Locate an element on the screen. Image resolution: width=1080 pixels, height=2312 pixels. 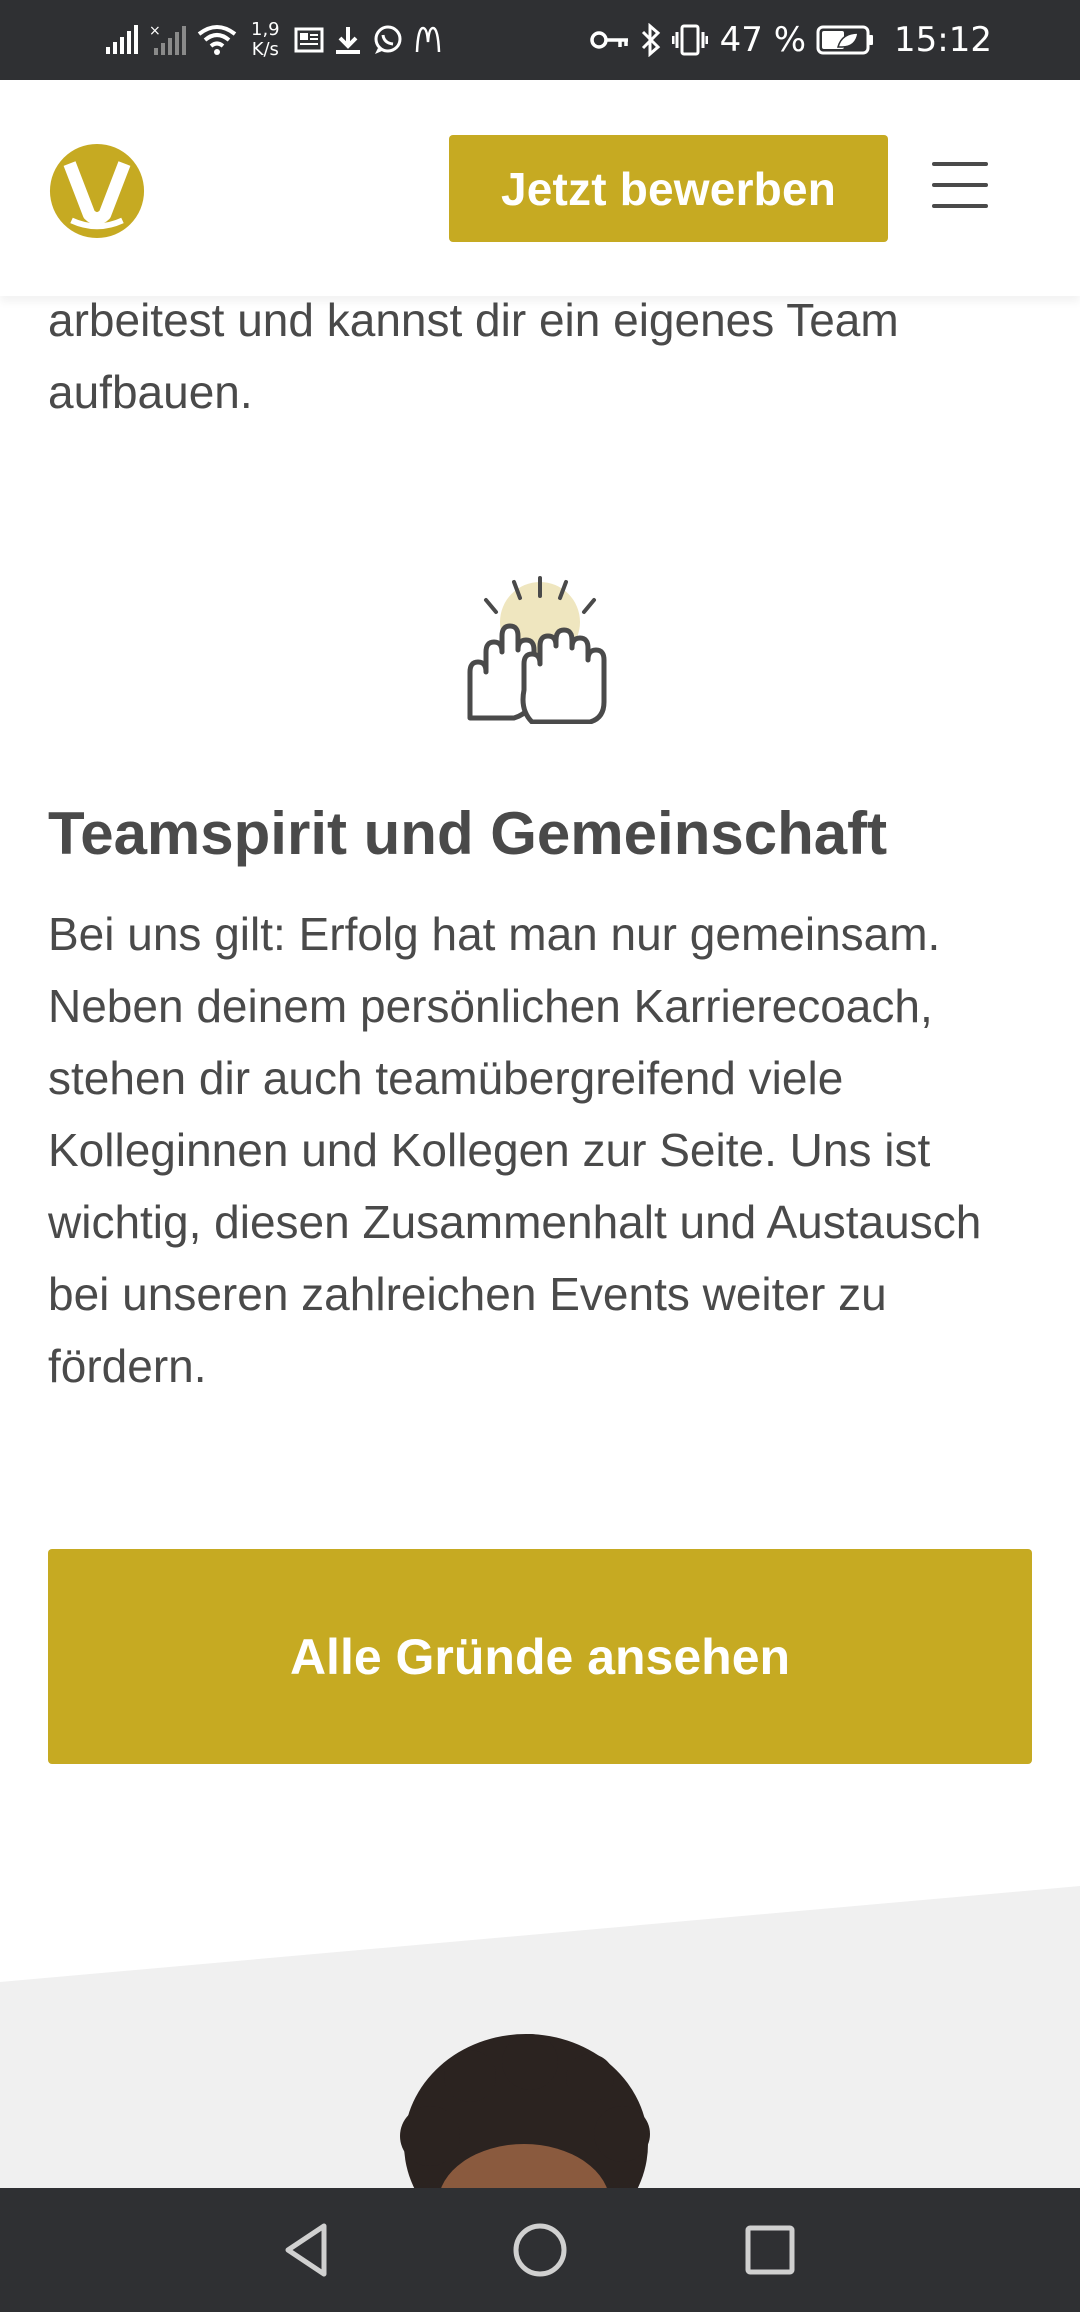
site-header: Jetzt bewerben is located at coordinates (540, 188).